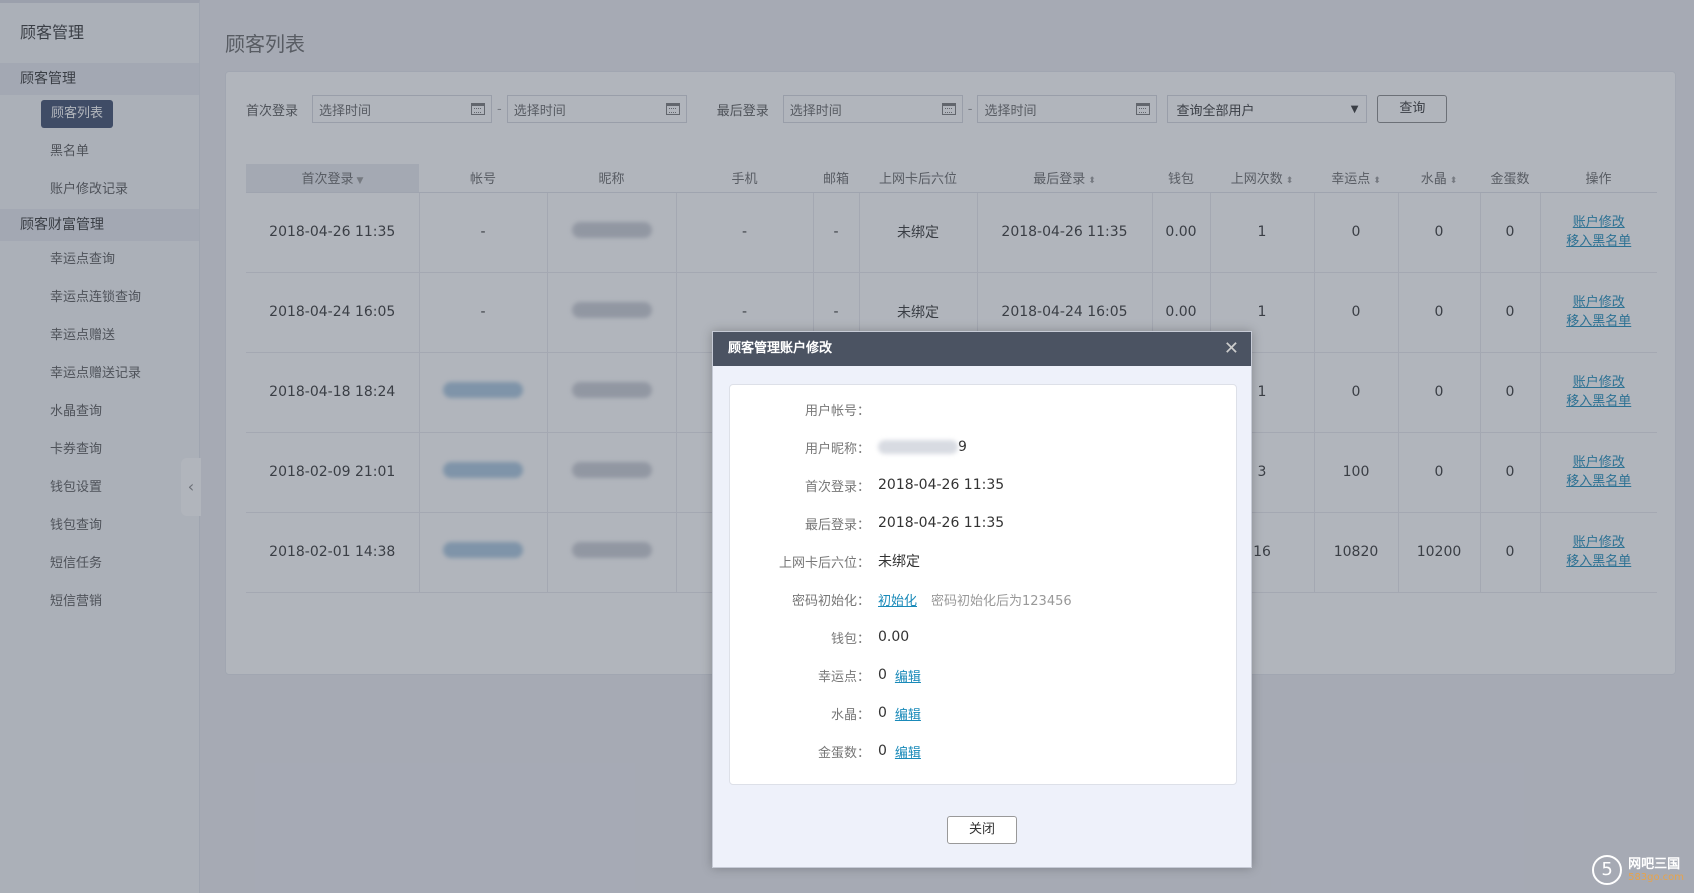  Describe the element at coordinates (904, 486) in the screenshot. I see `field-first-login: 首次登录： 2018-04-26 11:35` at that location.